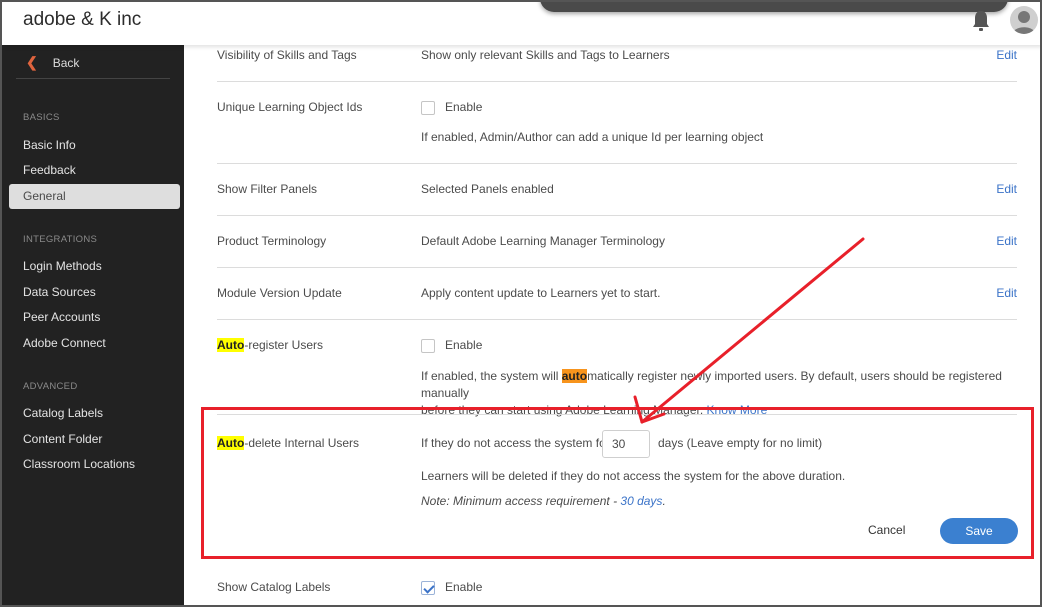  Describe the element at coordinates (94, 170) in the screenshot. I see `sidebar-item-feedback: Feedback` at that location.